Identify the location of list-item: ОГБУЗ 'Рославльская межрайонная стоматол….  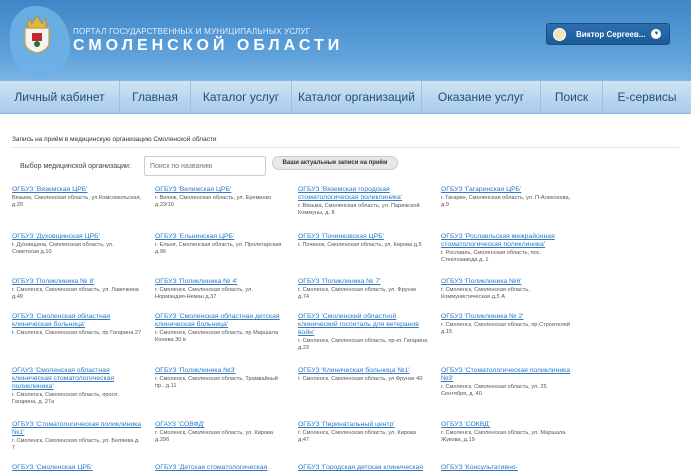
(506, 248).